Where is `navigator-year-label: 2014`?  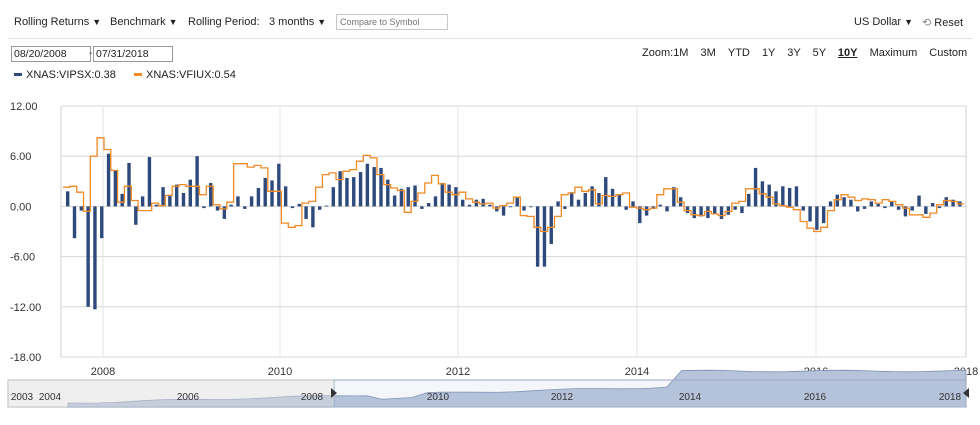
navigator-year-label: 2014 is located at coordinates (690, 397).